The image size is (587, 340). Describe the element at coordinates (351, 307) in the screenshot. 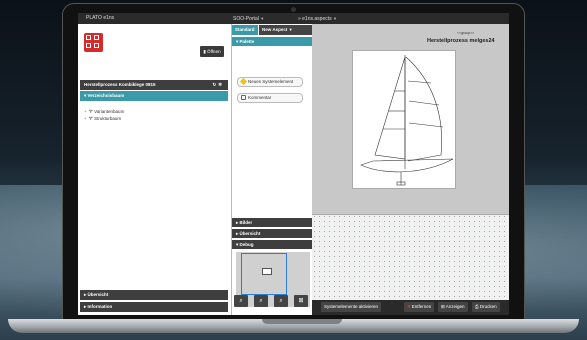

I see `activate-elements-button: Systemelemente aktivieren` at that location.